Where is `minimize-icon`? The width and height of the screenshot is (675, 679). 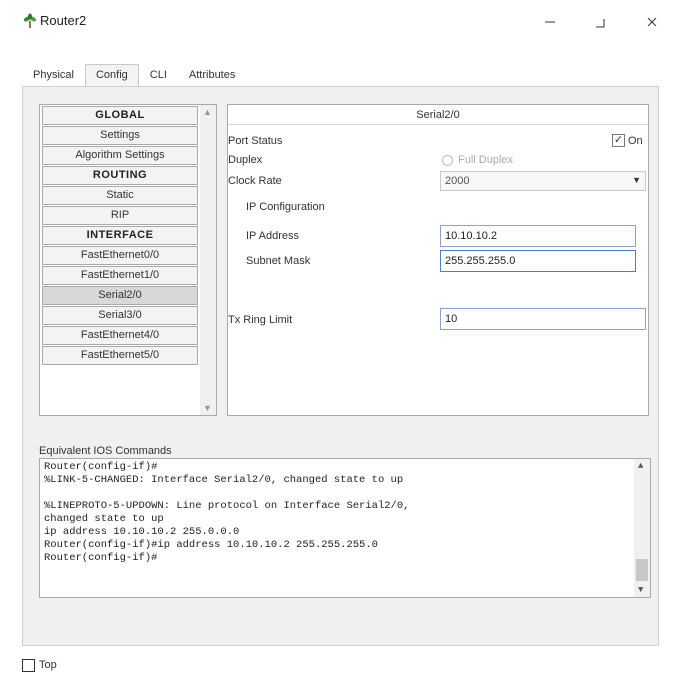 minimize-icon is located at coordinates (550, 22).